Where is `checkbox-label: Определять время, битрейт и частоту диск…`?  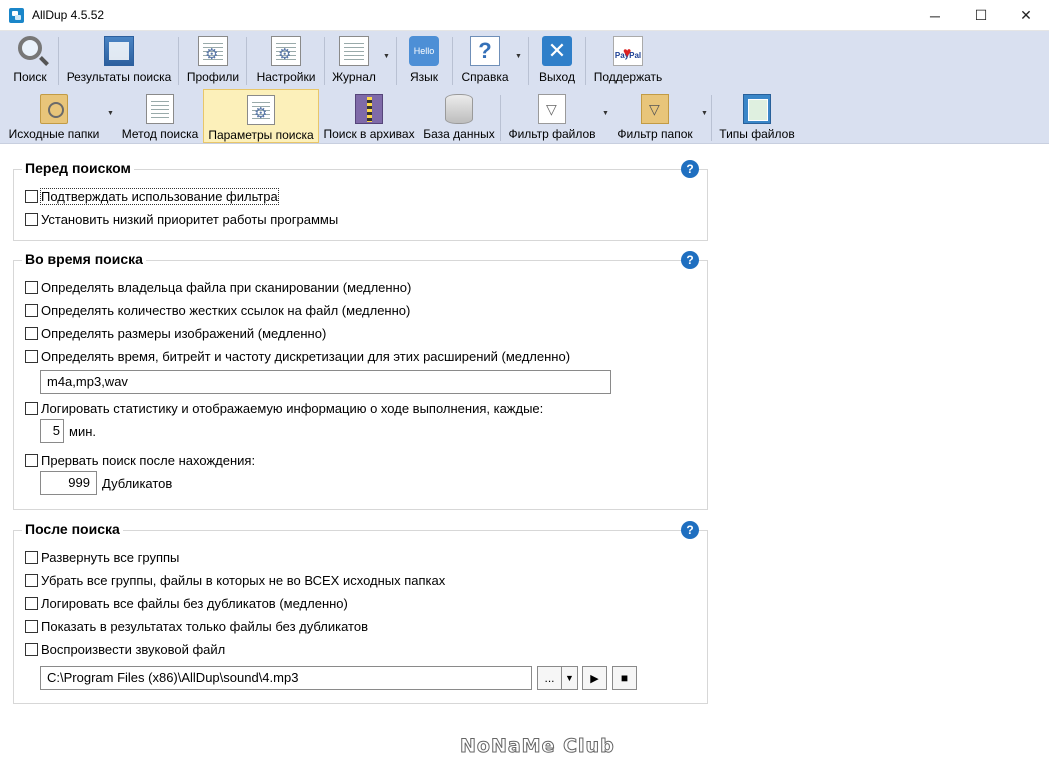
checkbox-label: Определять время, битрейт и частоту диск… is located at coordinates (306, 356).